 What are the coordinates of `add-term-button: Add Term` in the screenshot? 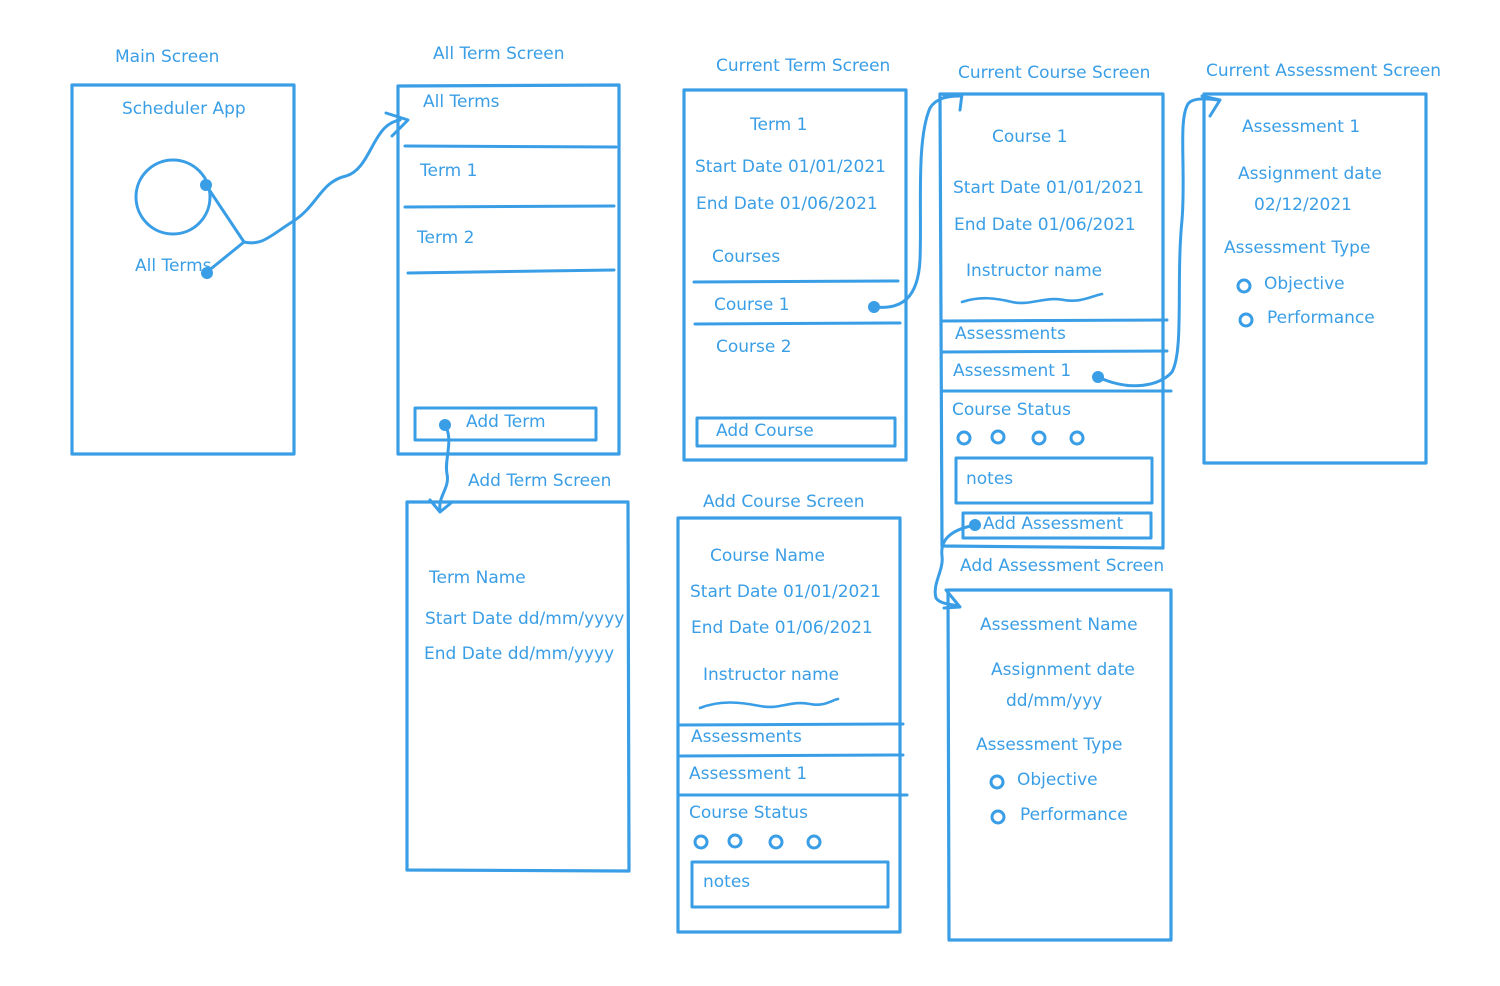 It's located at (506, 422).